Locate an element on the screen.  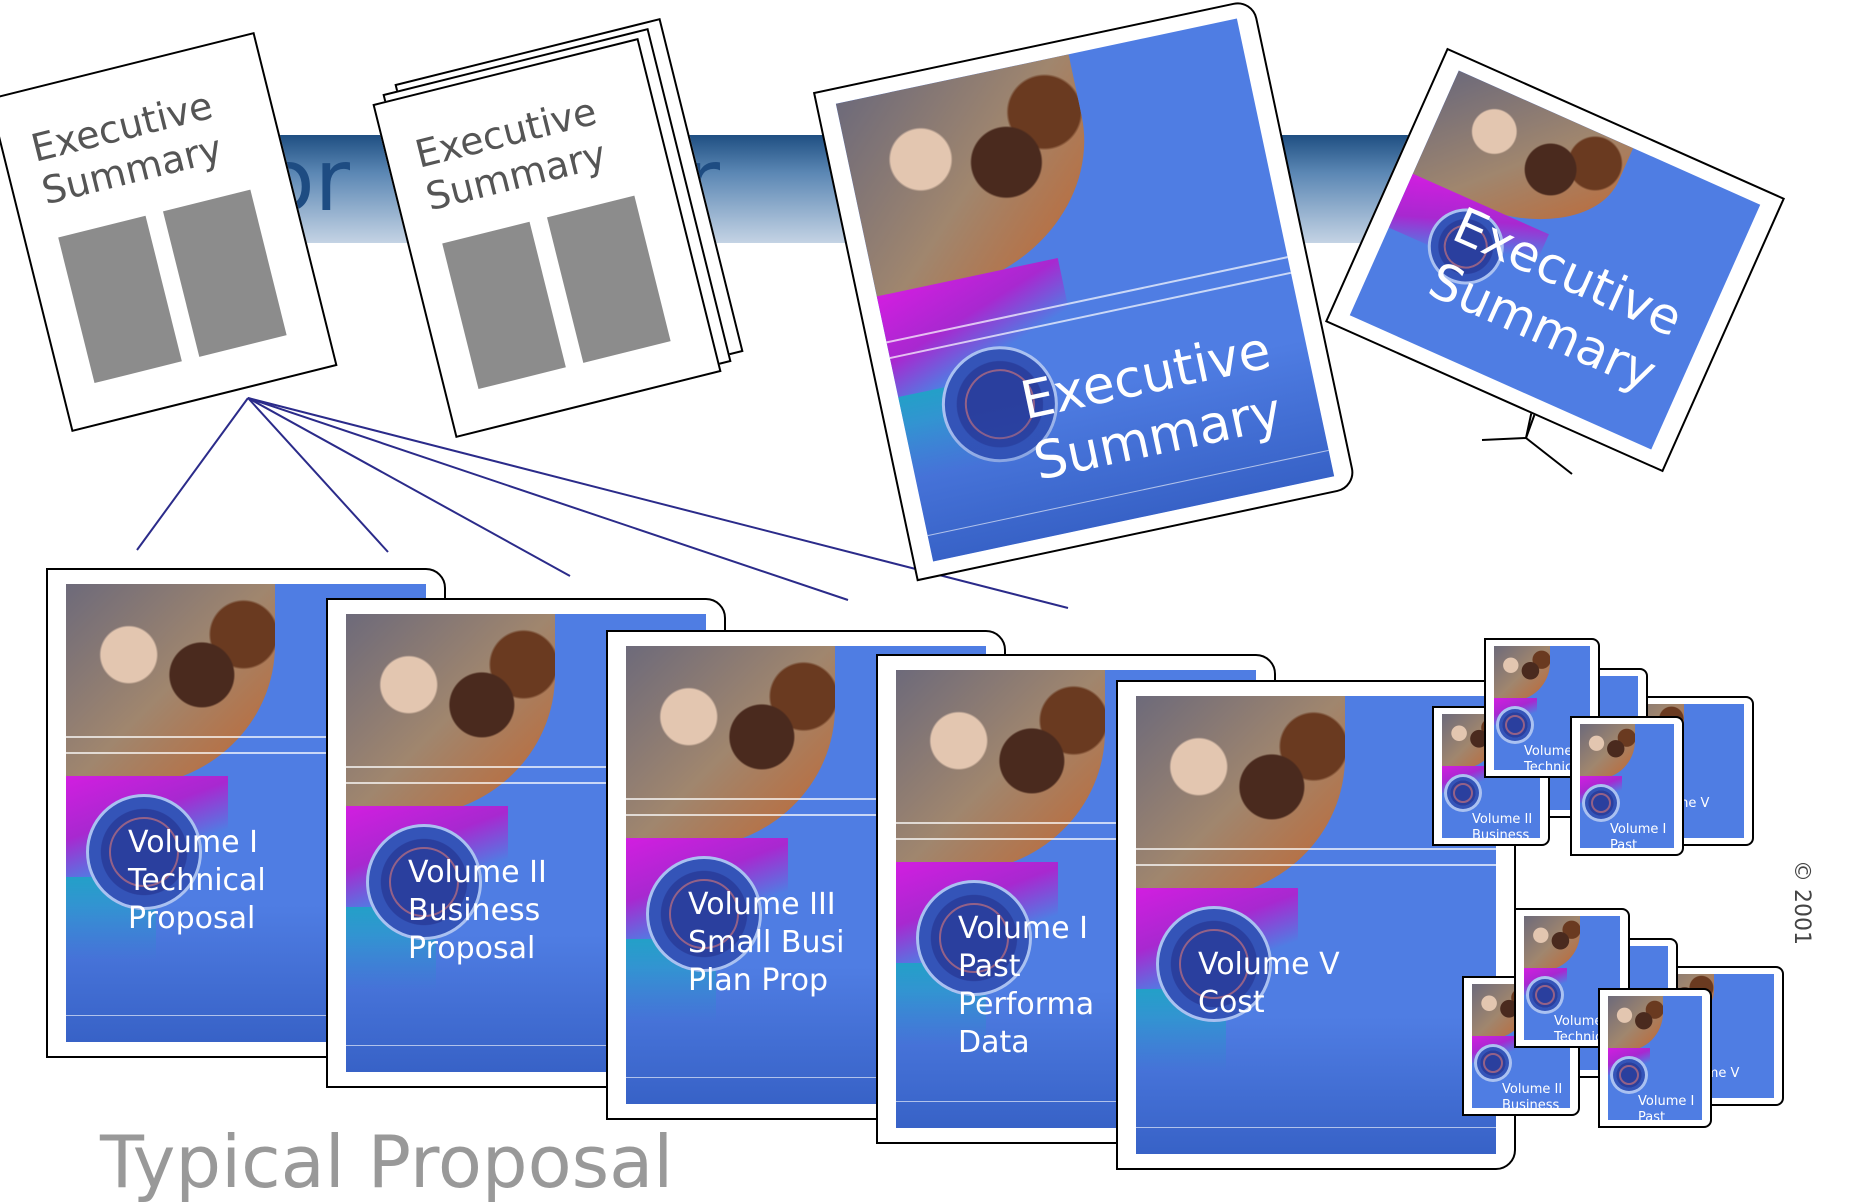
mini-cover-past-b: Volume I Past Performa is located at coordinates (1655, 1058).